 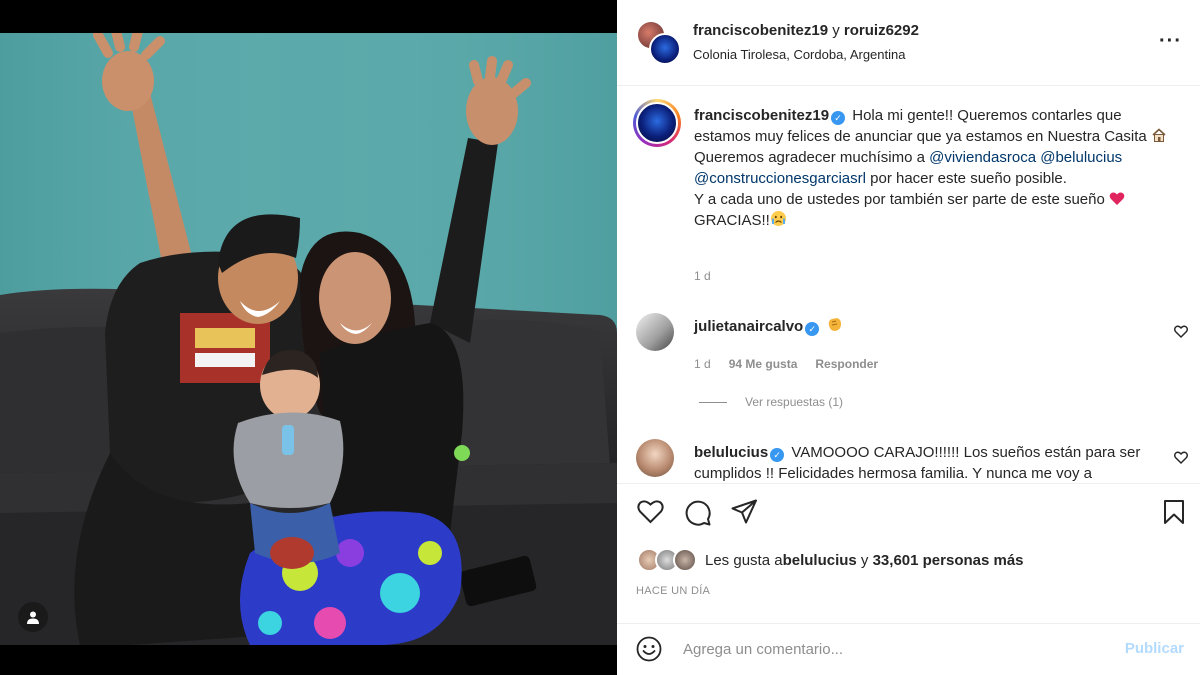 What do you see at coordinates (744, 560) in the screenshot?
I see `likes-prefix: Les gusta a` at bounding box center [744, 560].